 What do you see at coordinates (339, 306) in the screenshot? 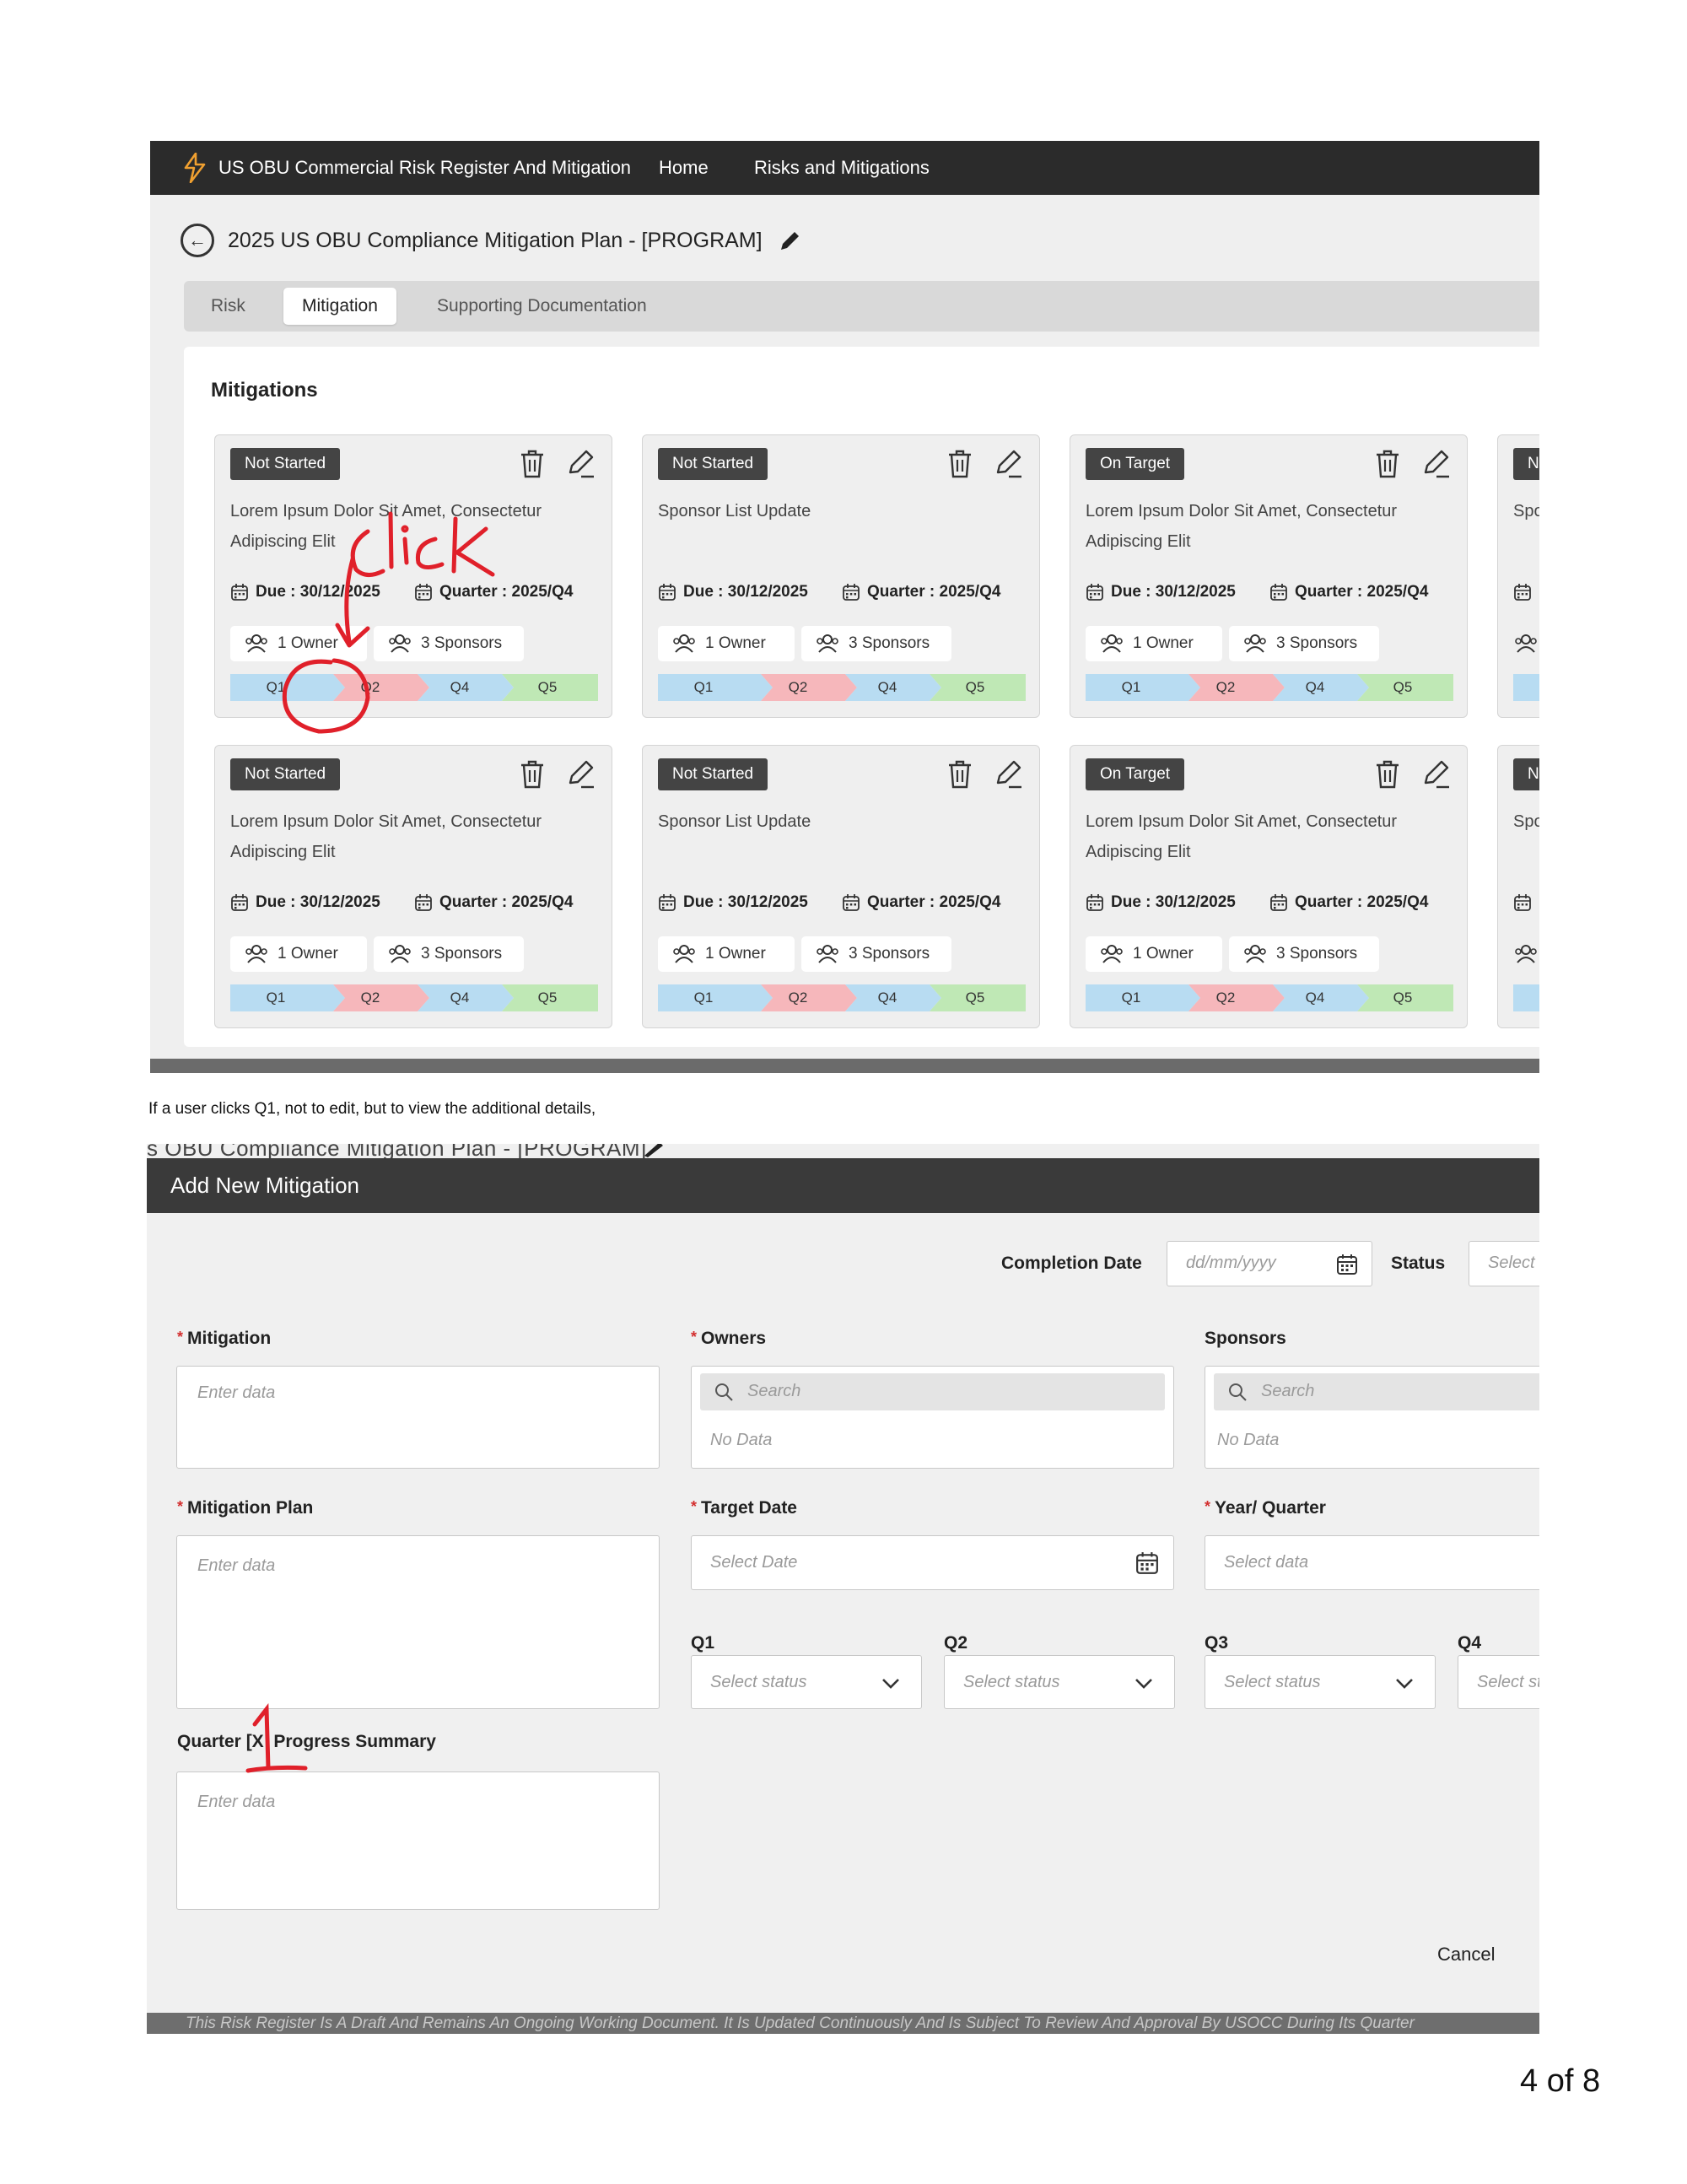
I see `tab-mitigation: Mitigation` at bounding box center [339, 306].